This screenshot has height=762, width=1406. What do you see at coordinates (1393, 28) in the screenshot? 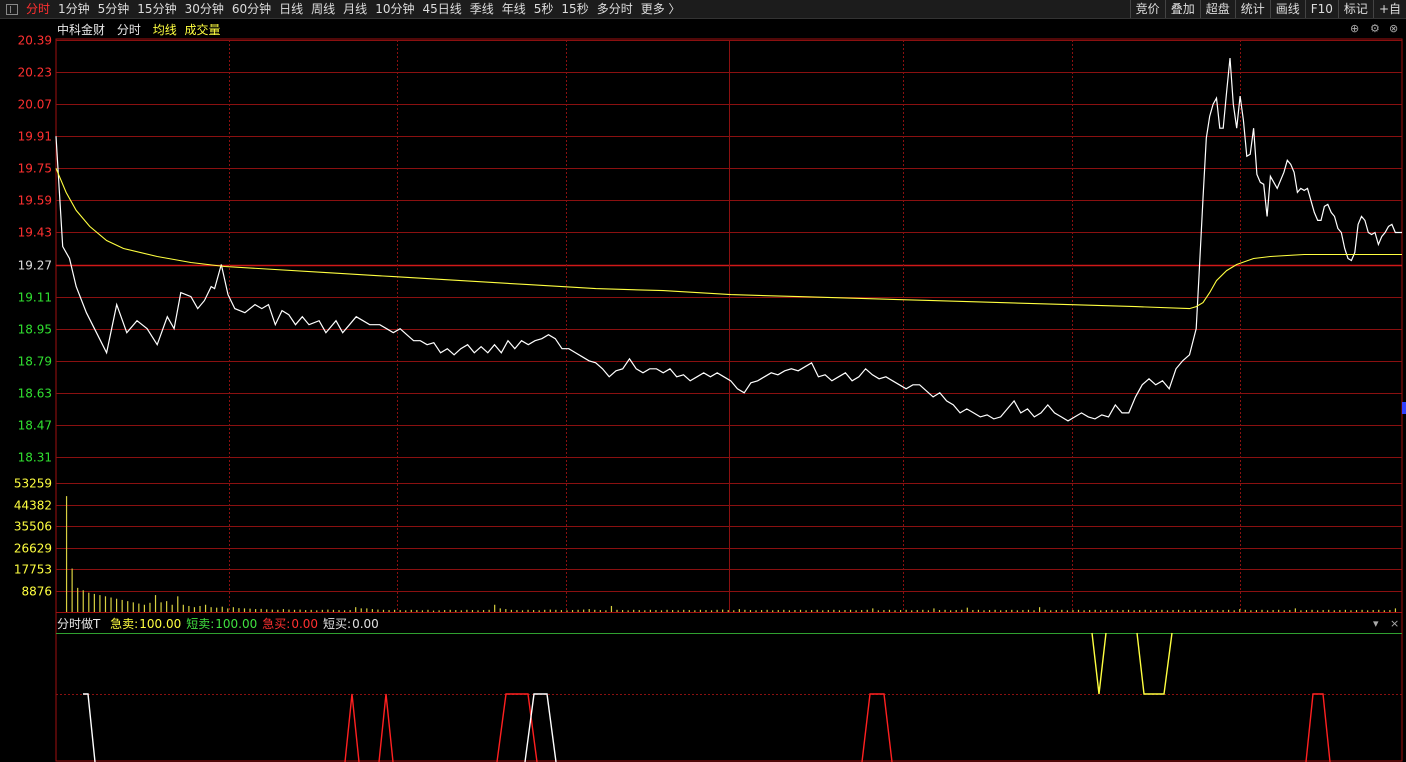
I see `close-panel-icon: ⊗` at bounding box center [1393, 28].